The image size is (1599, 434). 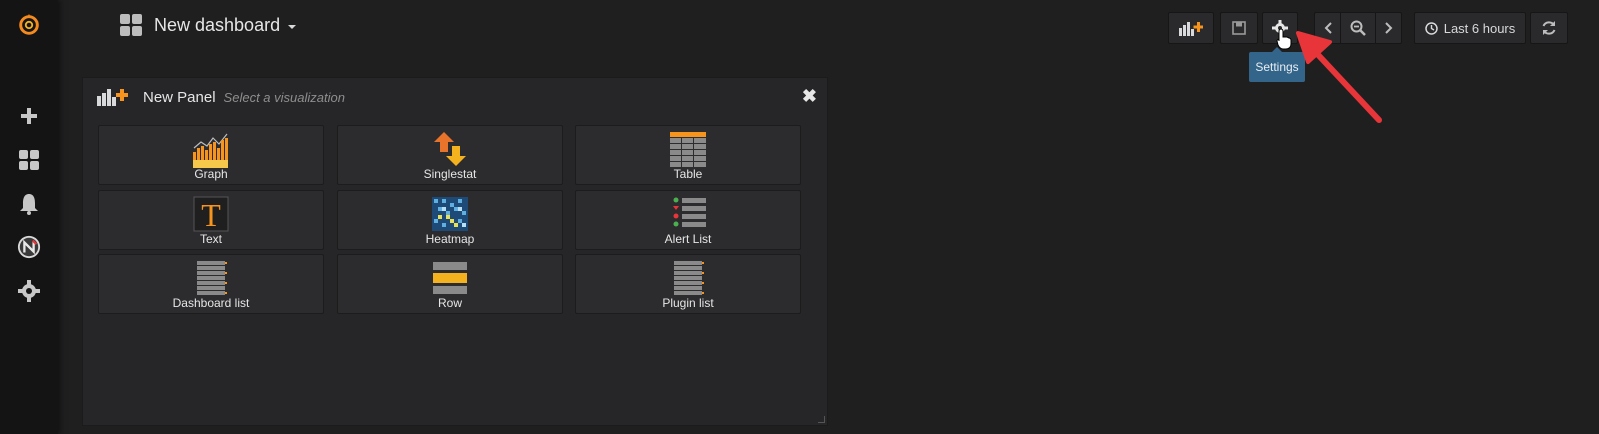 I want to click on panel-header: New Panel Select a visualization, so click(x=221, y=97).